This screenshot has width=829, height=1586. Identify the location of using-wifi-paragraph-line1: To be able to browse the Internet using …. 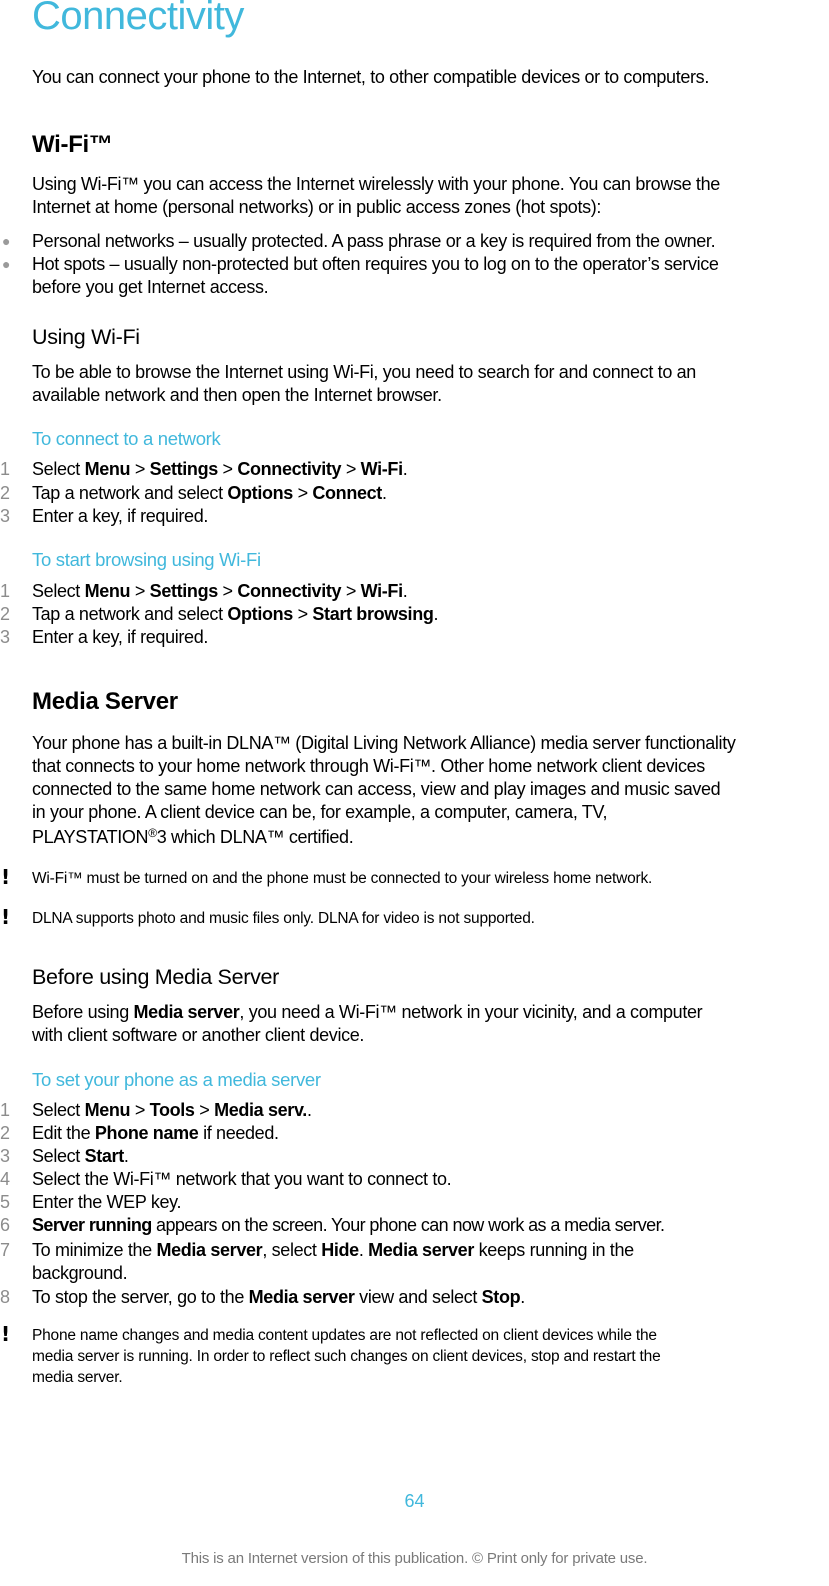
(364, 372).